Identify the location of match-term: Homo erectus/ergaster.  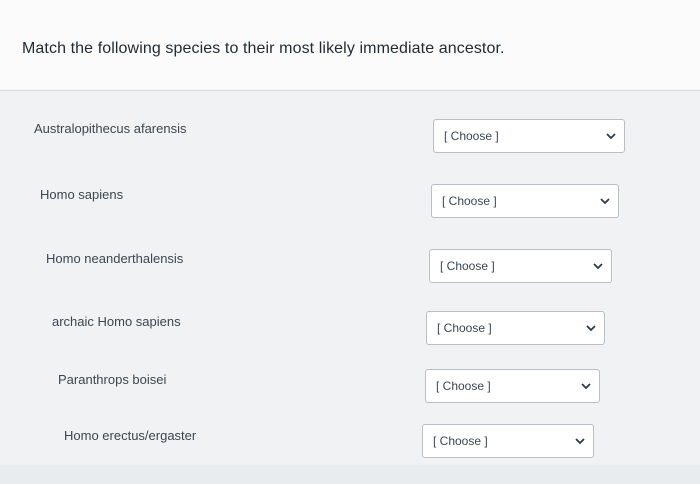
(130, 435).